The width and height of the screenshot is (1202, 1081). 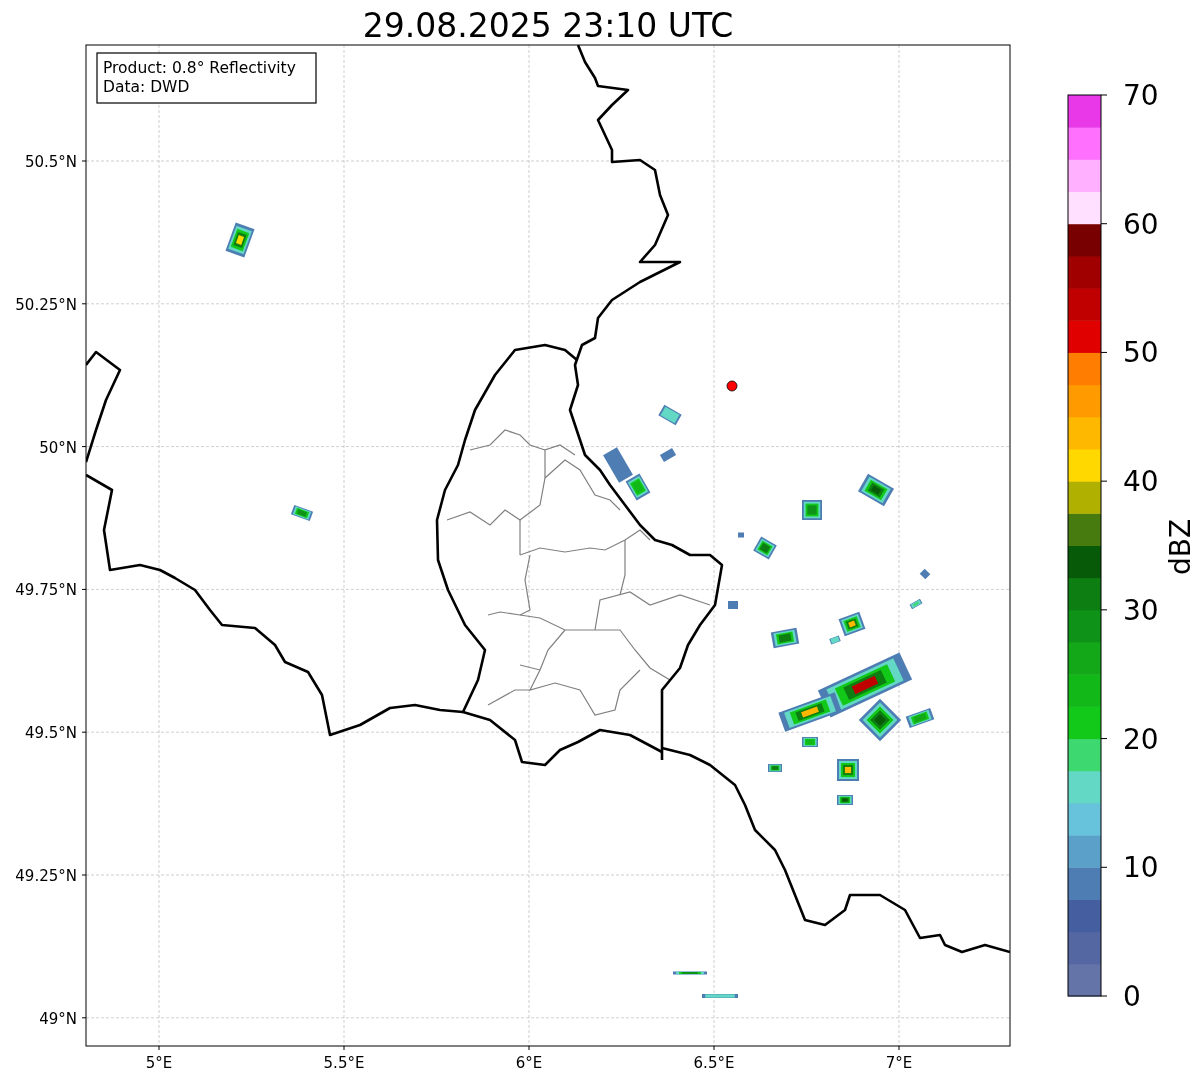 I want to click on y-tick-label: 49.75°N, so click(x=46, y=590).